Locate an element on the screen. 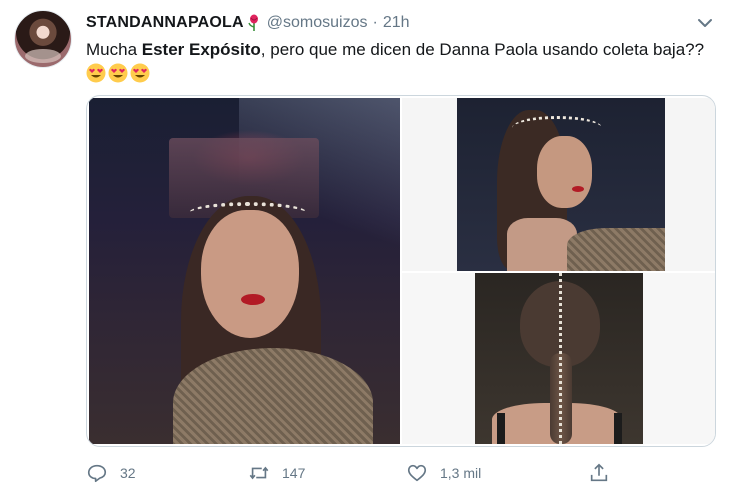 This screenshot has width=730, height=504. emoji-row is located at coordinates (119, 73).